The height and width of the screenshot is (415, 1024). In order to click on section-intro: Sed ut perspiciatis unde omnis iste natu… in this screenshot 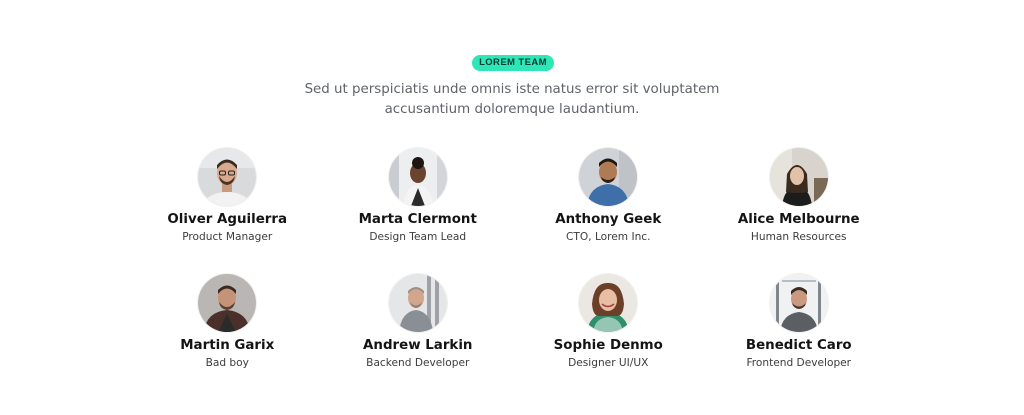, I will do `click(512, 99)`.